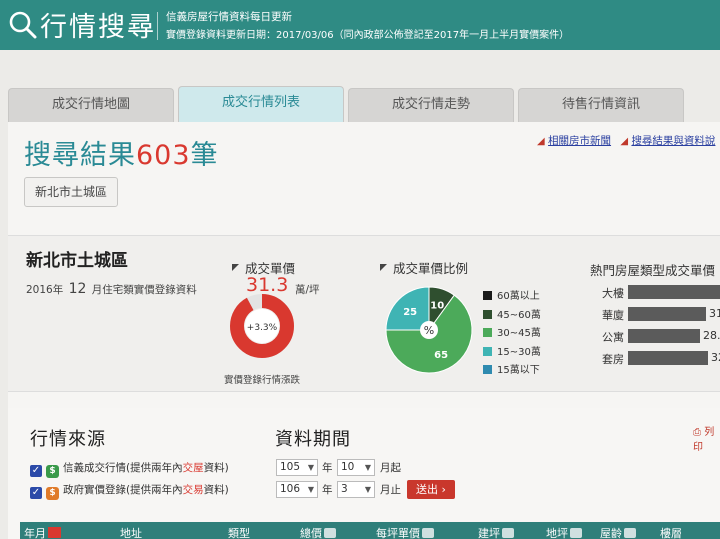  Describe the element at coordinates (356, 467) in the screenshot. I see `start-month-select: 10 ▼` at that location.